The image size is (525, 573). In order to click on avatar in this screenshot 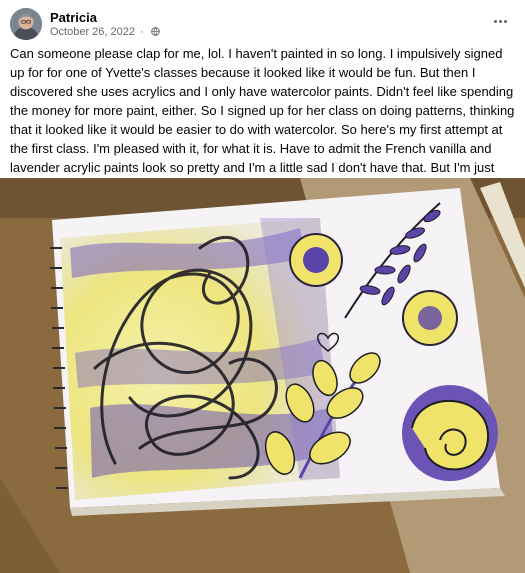, I will do `click(26, 24)`.